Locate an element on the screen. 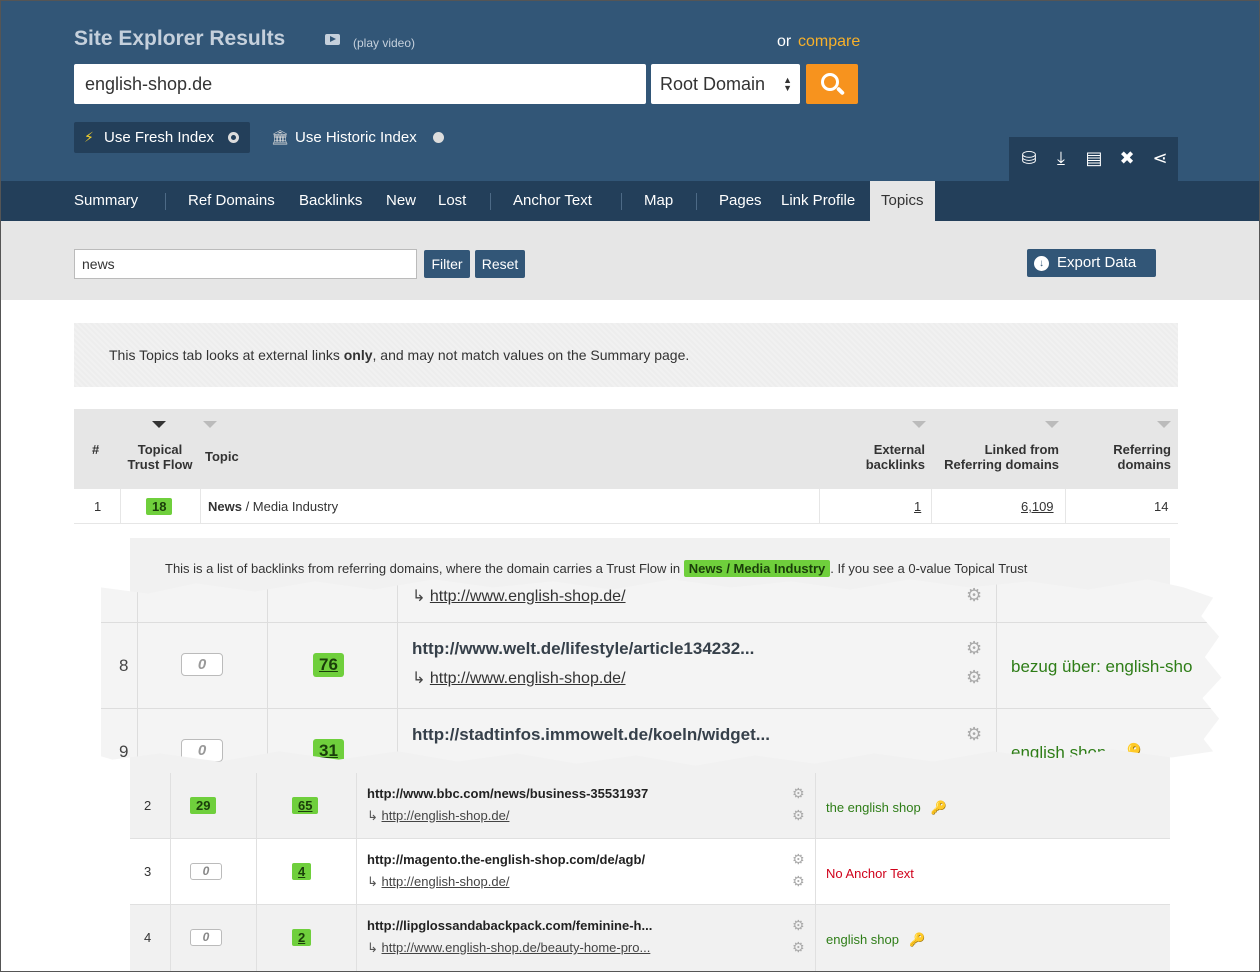  topical-trust-flow-badge: 29 is located at coordinates (203, 805).